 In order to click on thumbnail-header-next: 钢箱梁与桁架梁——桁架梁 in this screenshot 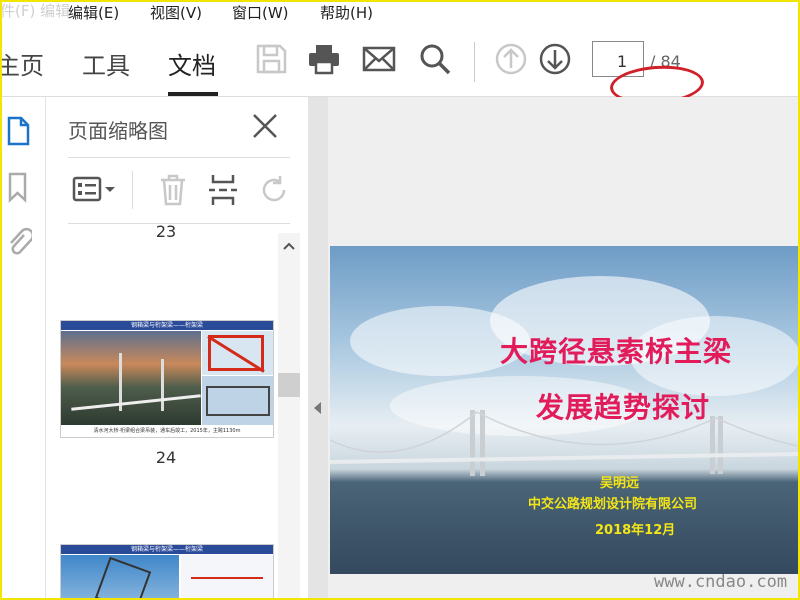, I will do `click(167, 549)`.